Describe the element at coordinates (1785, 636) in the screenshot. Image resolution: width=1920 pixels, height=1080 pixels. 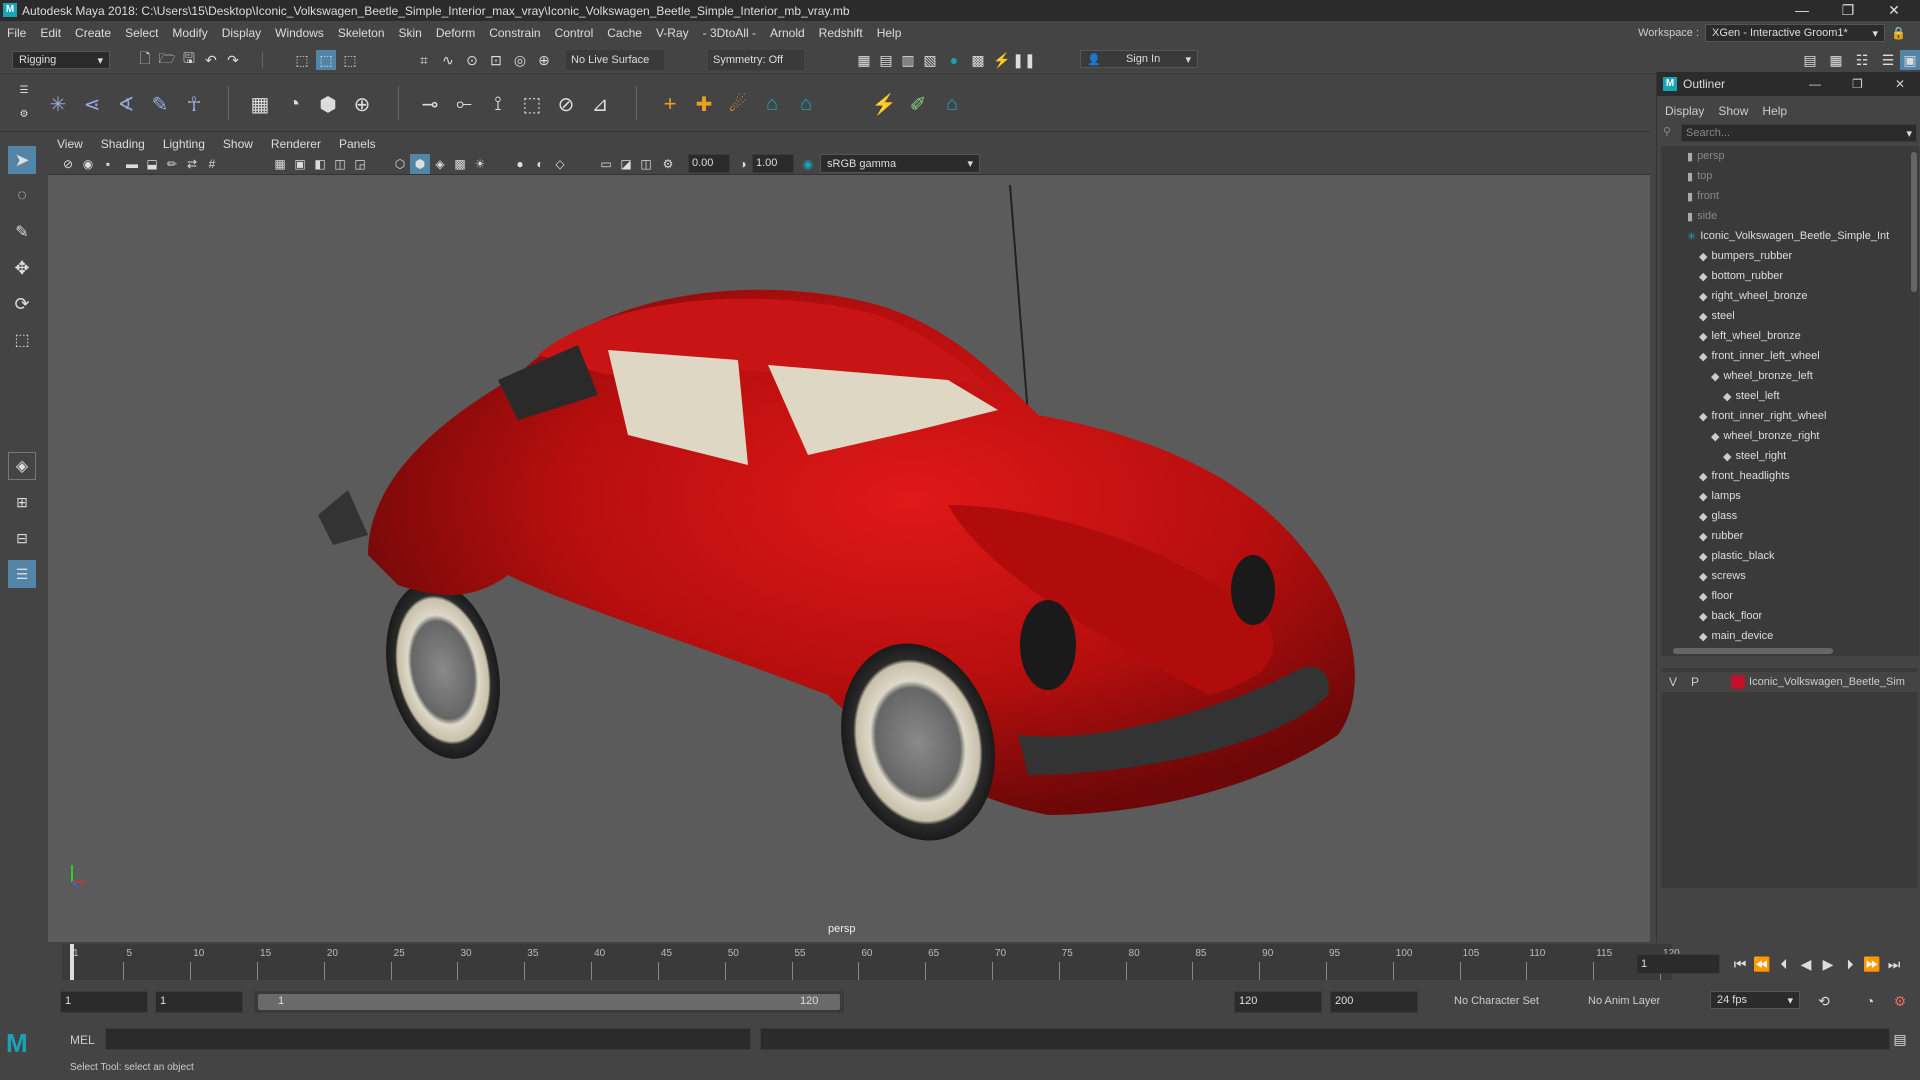
I see `outliner-item: ◆ main_device` at that location.